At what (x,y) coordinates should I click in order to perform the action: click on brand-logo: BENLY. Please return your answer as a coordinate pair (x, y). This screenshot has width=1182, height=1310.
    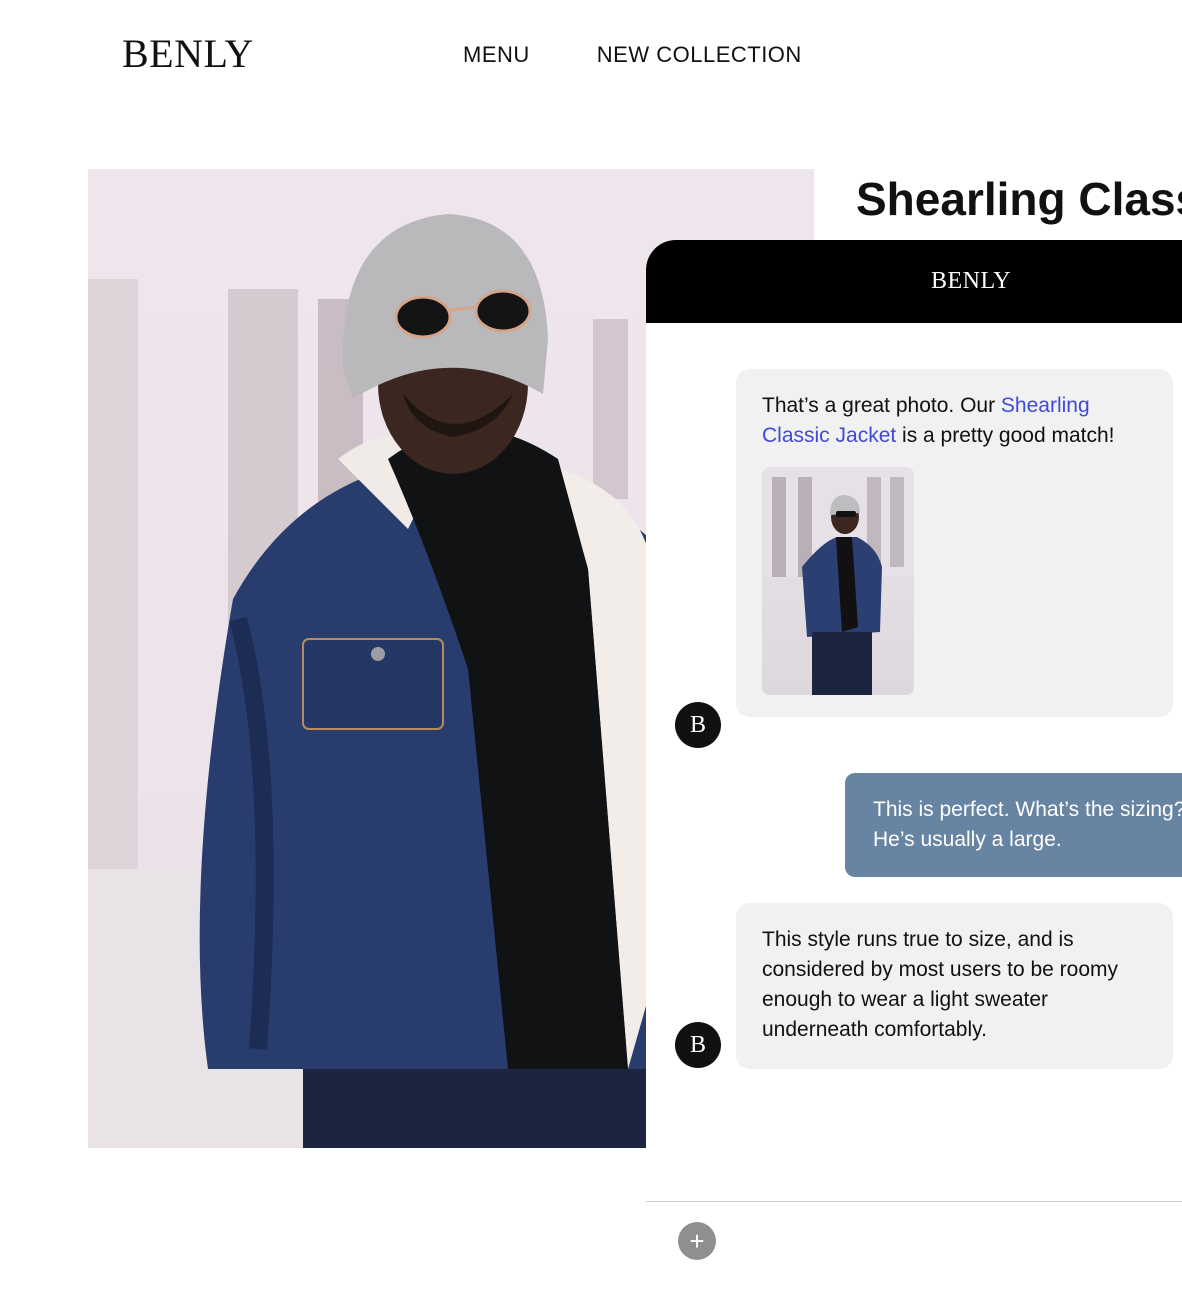
    Looking at the image, I should click on (188, 53).